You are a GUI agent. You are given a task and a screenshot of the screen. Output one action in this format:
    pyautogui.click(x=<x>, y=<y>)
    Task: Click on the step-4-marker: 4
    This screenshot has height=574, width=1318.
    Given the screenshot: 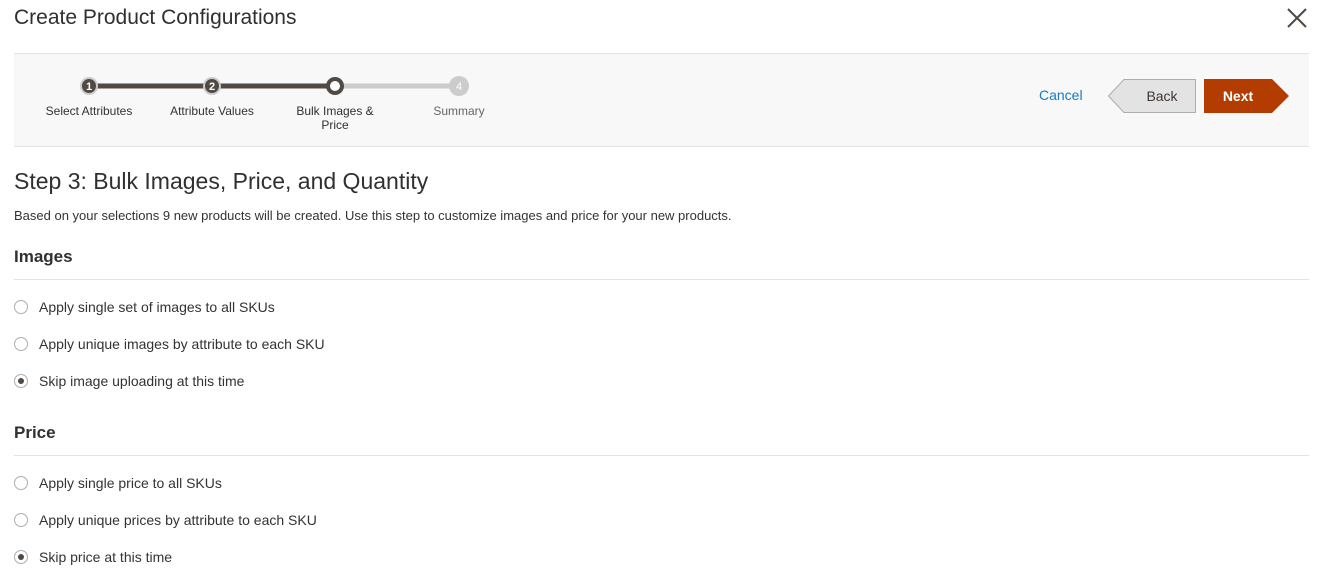 What is the action you would take?
    pyautogui.click(x=459, y=86)
    